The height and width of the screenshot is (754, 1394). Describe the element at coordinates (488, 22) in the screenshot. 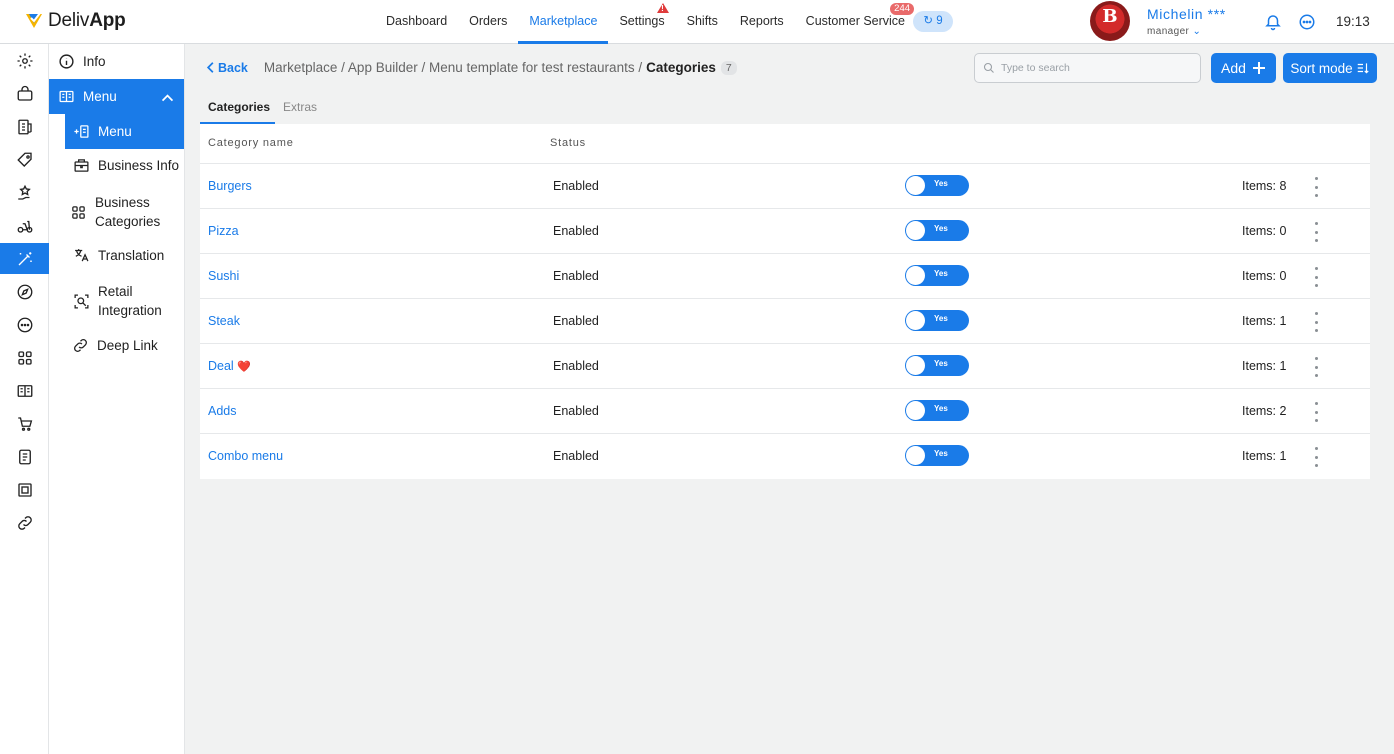

I see `nav-orders: Orders` at that location.